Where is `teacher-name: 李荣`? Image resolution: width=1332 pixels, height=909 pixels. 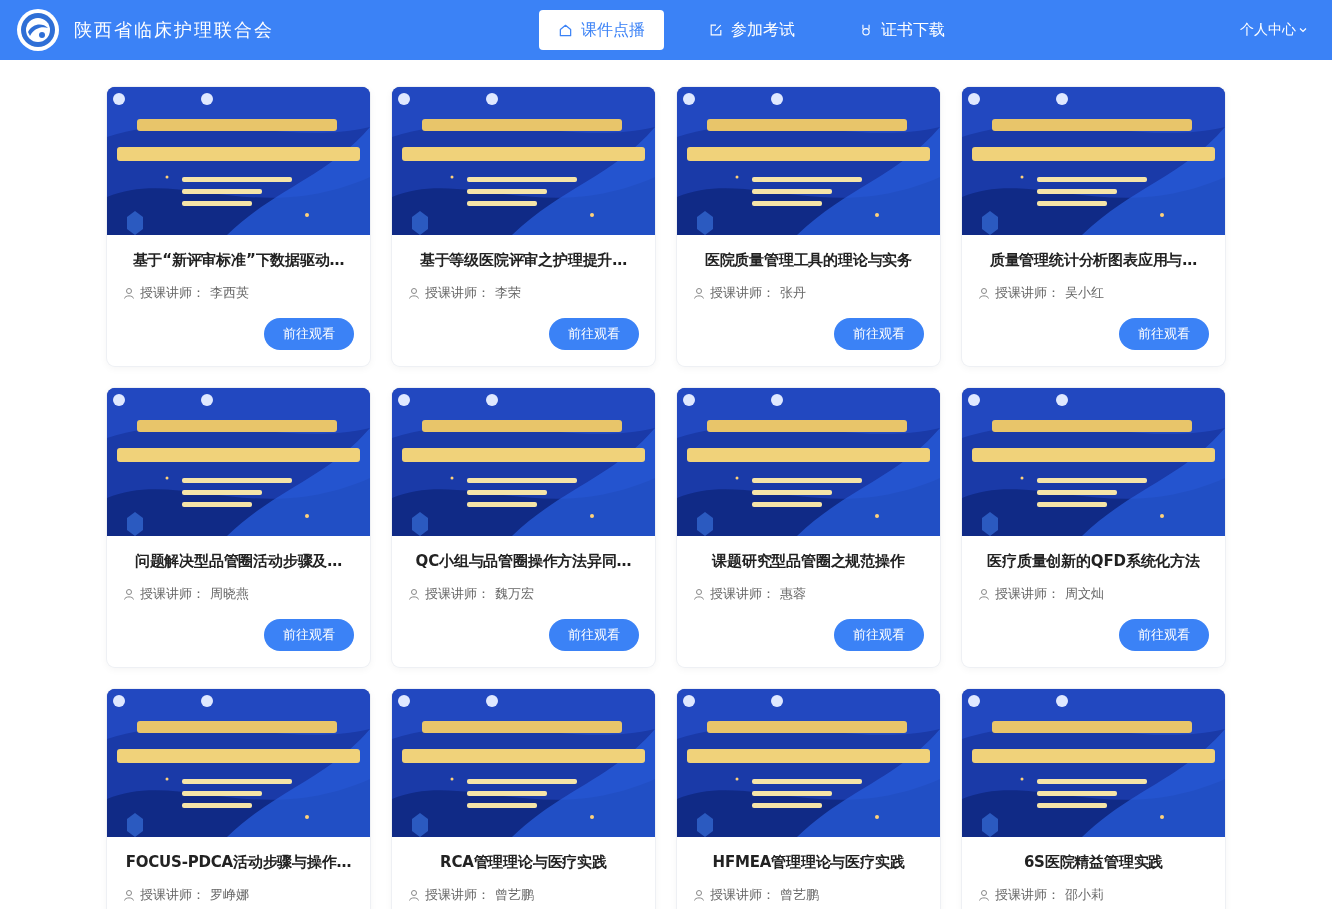 teacher-name: 李荣 is located at coordinates (508, 293).